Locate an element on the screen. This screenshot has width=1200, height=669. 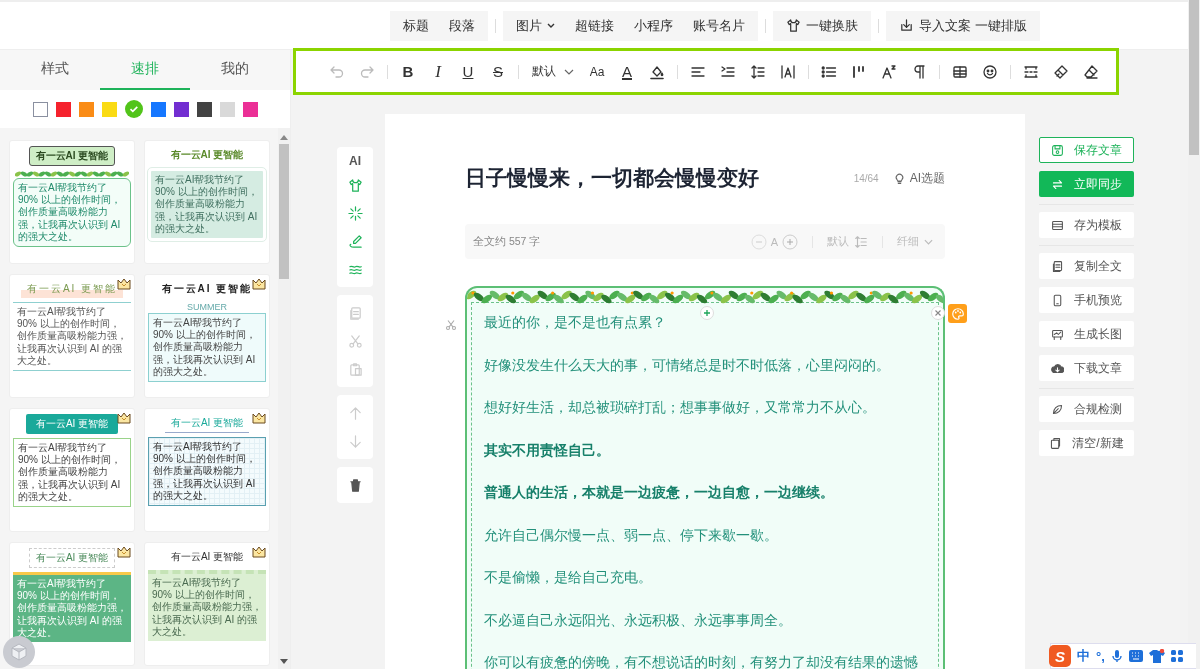
new-document-icon is located at coordinates (1056, 443).